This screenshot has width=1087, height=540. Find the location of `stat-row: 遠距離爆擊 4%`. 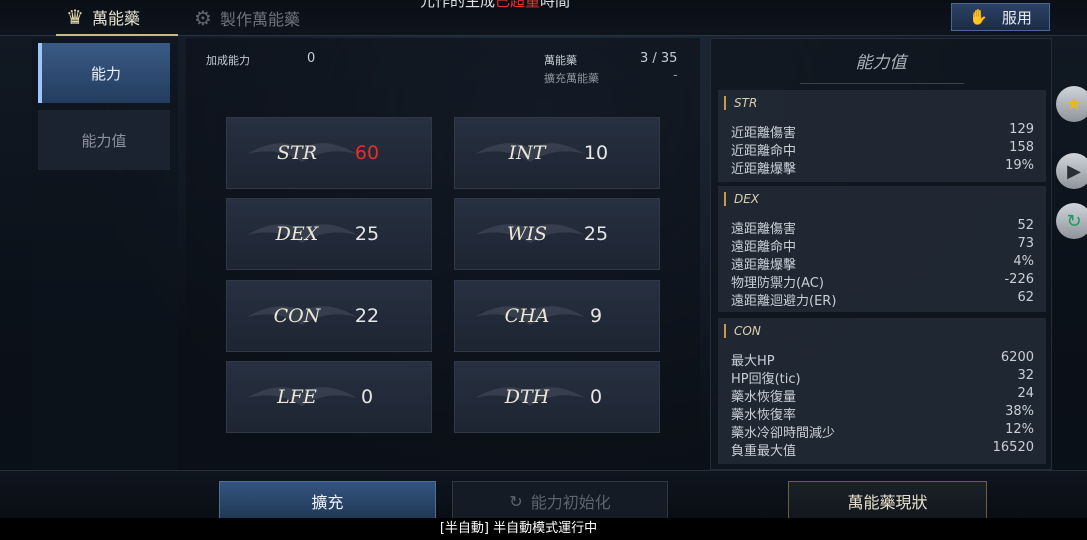

stat-row: 遠距離爆擊 4% is located at coordinates (882, 263).